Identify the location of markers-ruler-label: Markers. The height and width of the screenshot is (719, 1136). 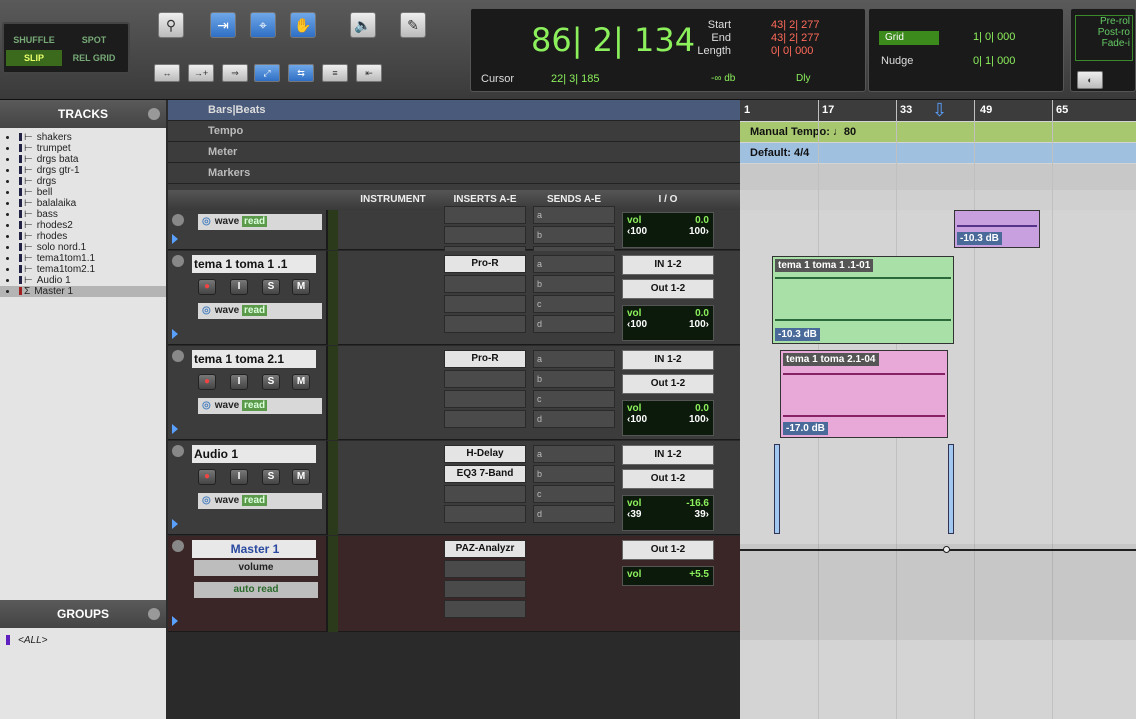
(454, 173).